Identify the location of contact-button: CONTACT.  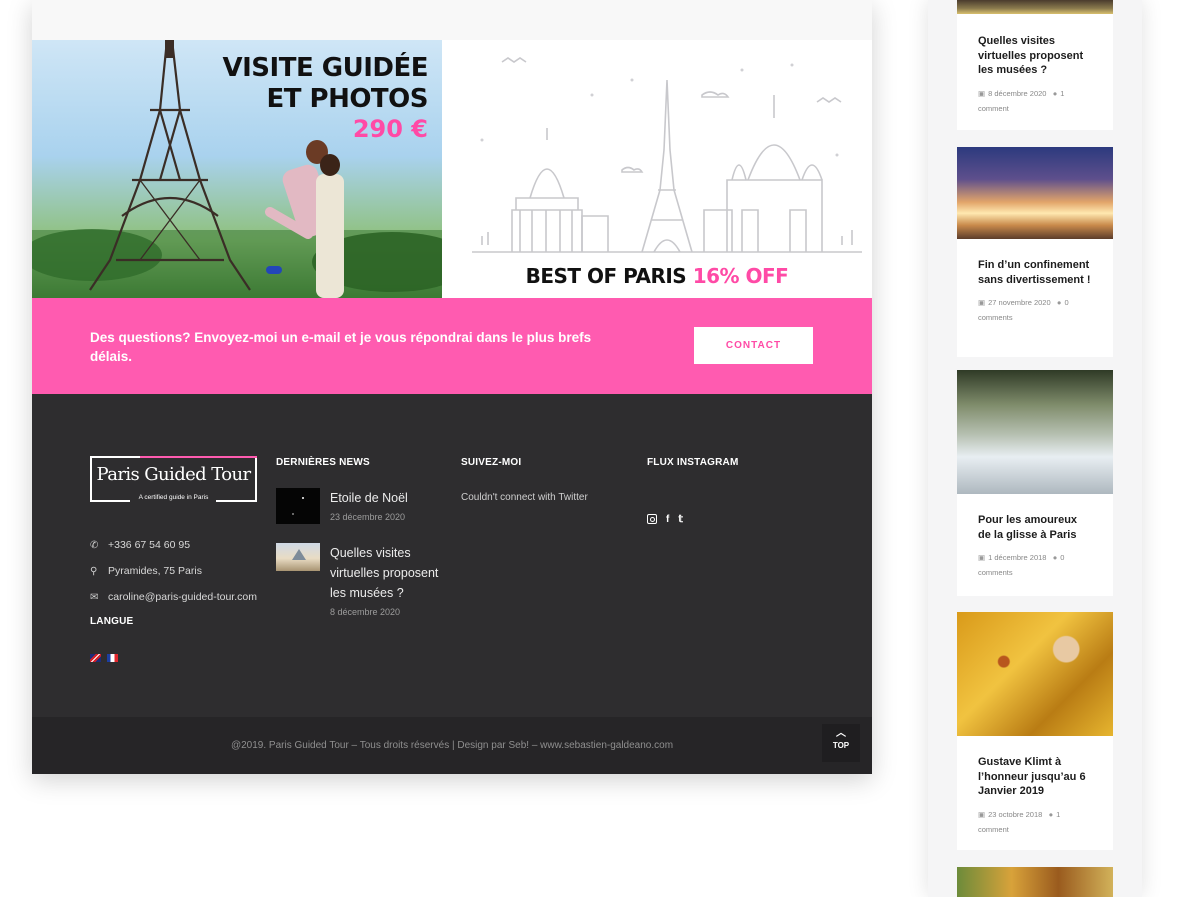
(753, 345).